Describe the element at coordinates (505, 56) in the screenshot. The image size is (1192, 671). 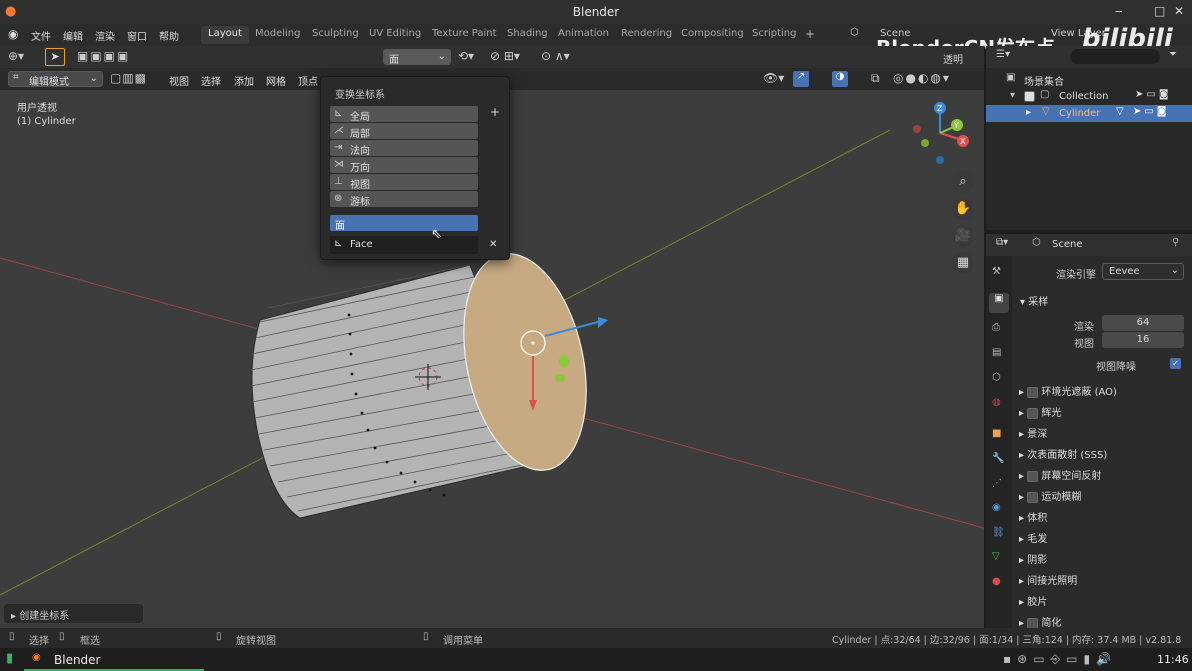
I see `snap-icon: ⊘ ⊞▾` at that location.